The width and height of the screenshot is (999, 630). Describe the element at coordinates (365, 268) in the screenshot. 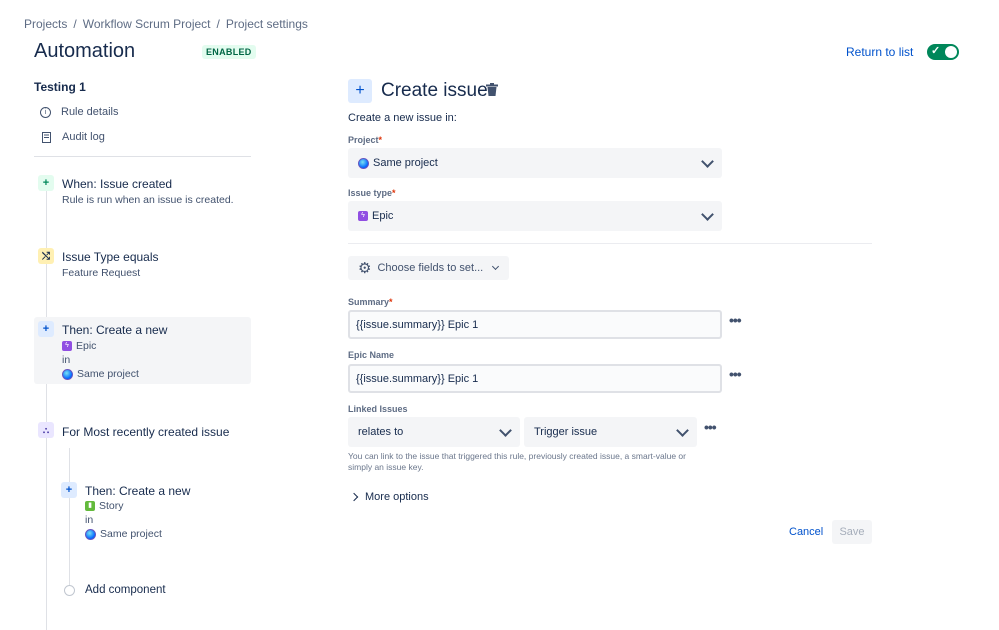

I see `gear-icon: ⚙` at that location.